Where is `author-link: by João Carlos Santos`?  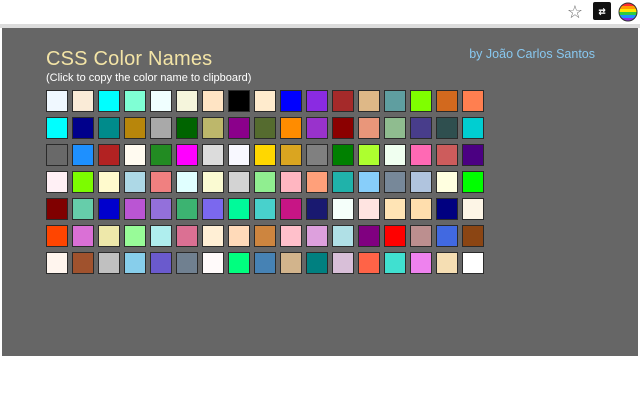 author-link: by João Carlos Santos is located at coordinates (532, 54).